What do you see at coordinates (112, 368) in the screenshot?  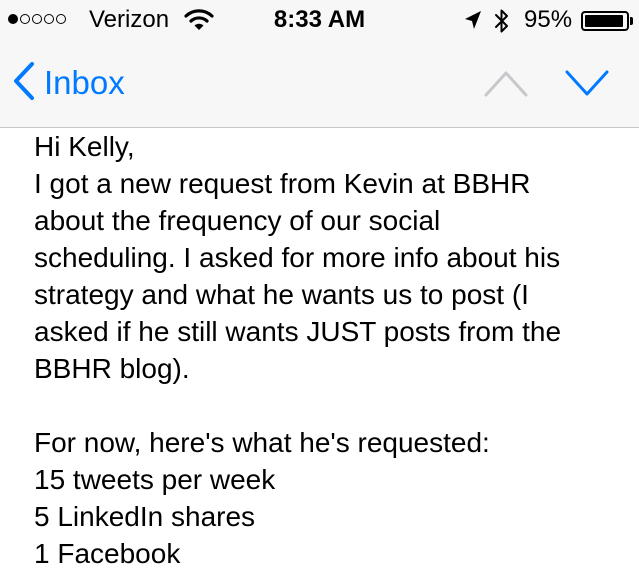 I see `message-line: BBHR blog).` at bounding box center [112, 368].